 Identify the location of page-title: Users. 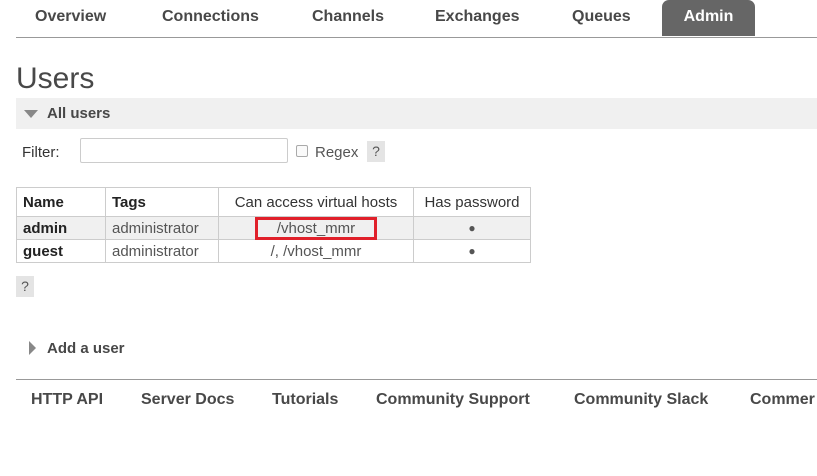
(55, 78).